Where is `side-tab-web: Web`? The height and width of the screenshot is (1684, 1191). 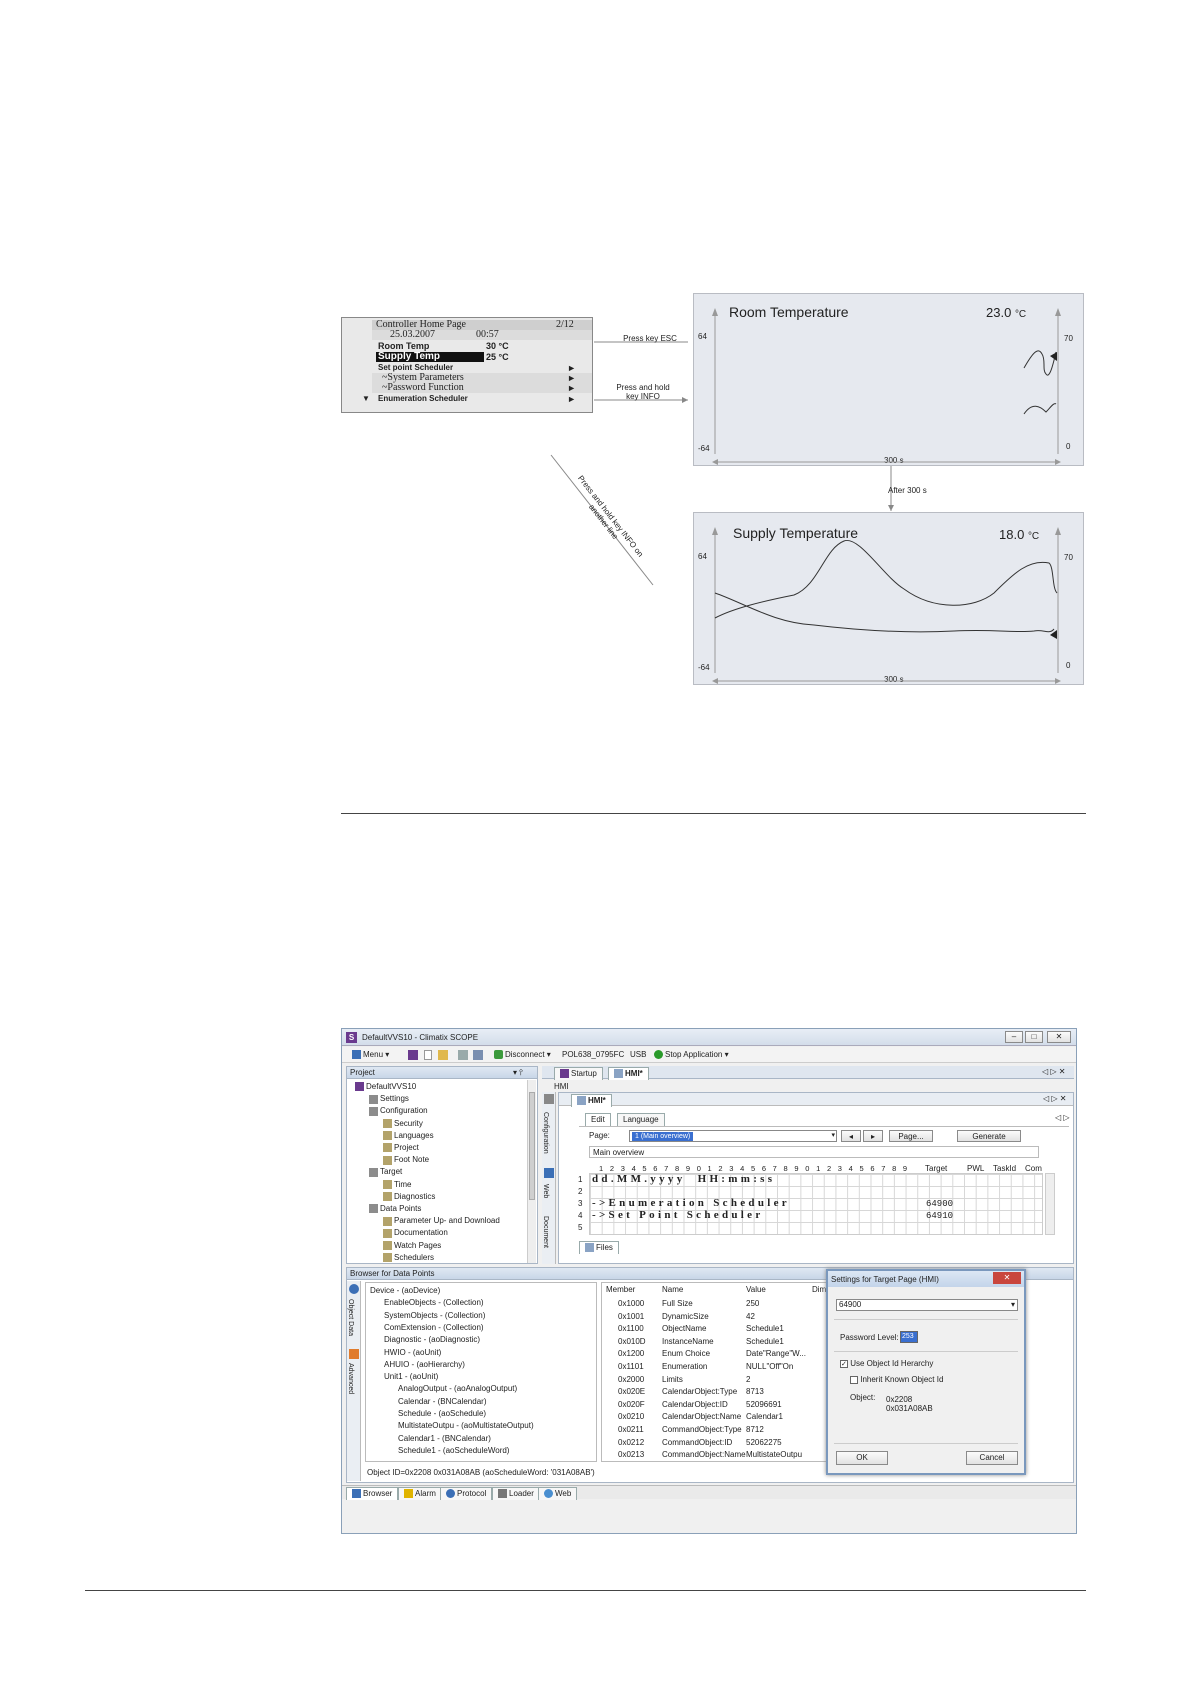 side-tab-web: Web is located at coordinates (545, 1191).